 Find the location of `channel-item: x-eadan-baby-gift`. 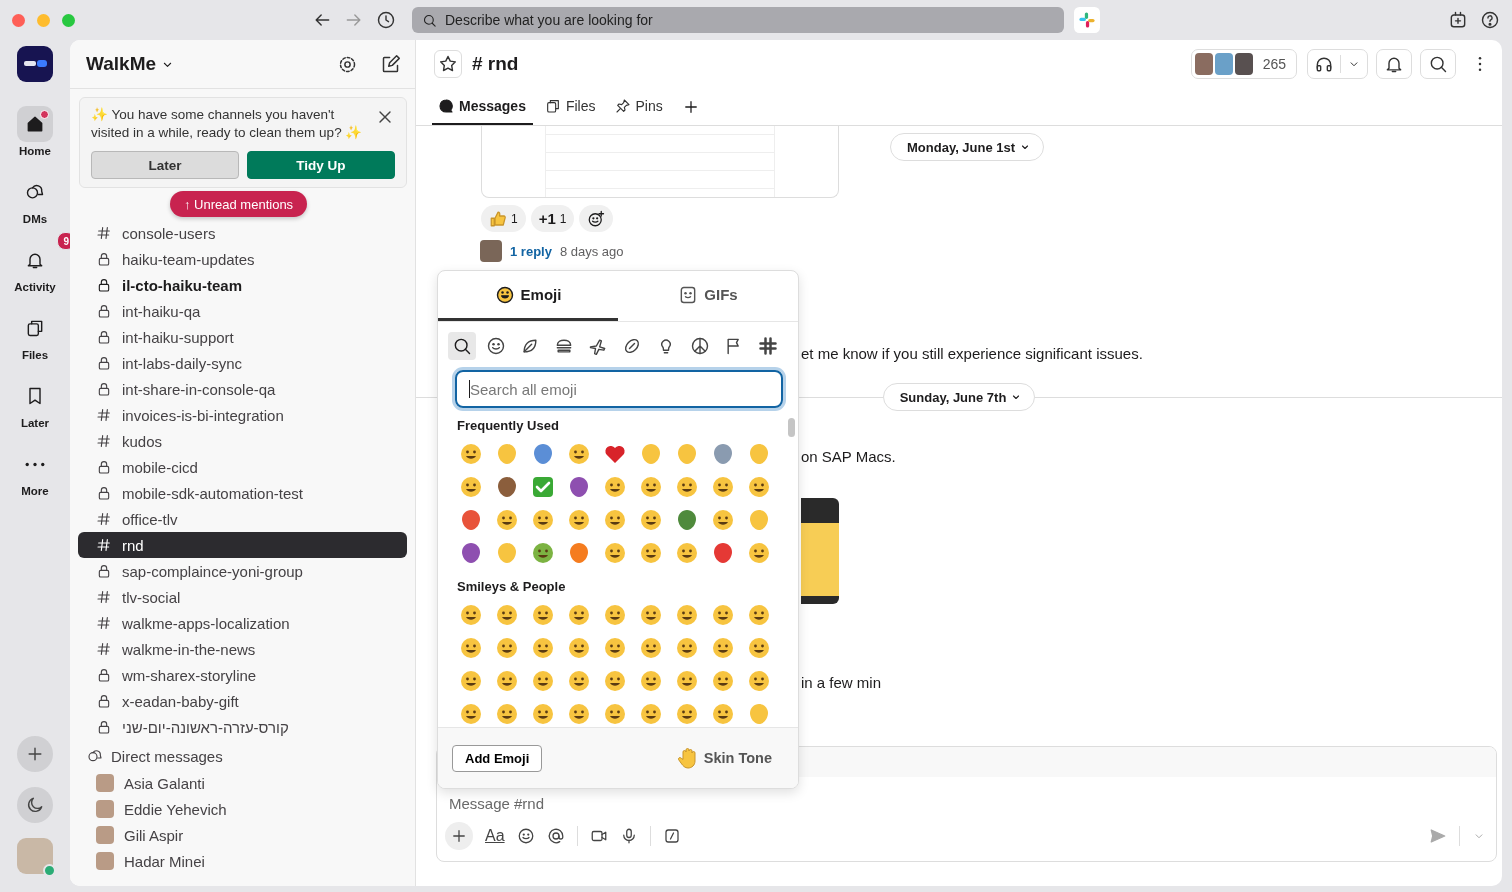

channel-item: x-eadan-baby-gift is located at coordinates (242, 701).